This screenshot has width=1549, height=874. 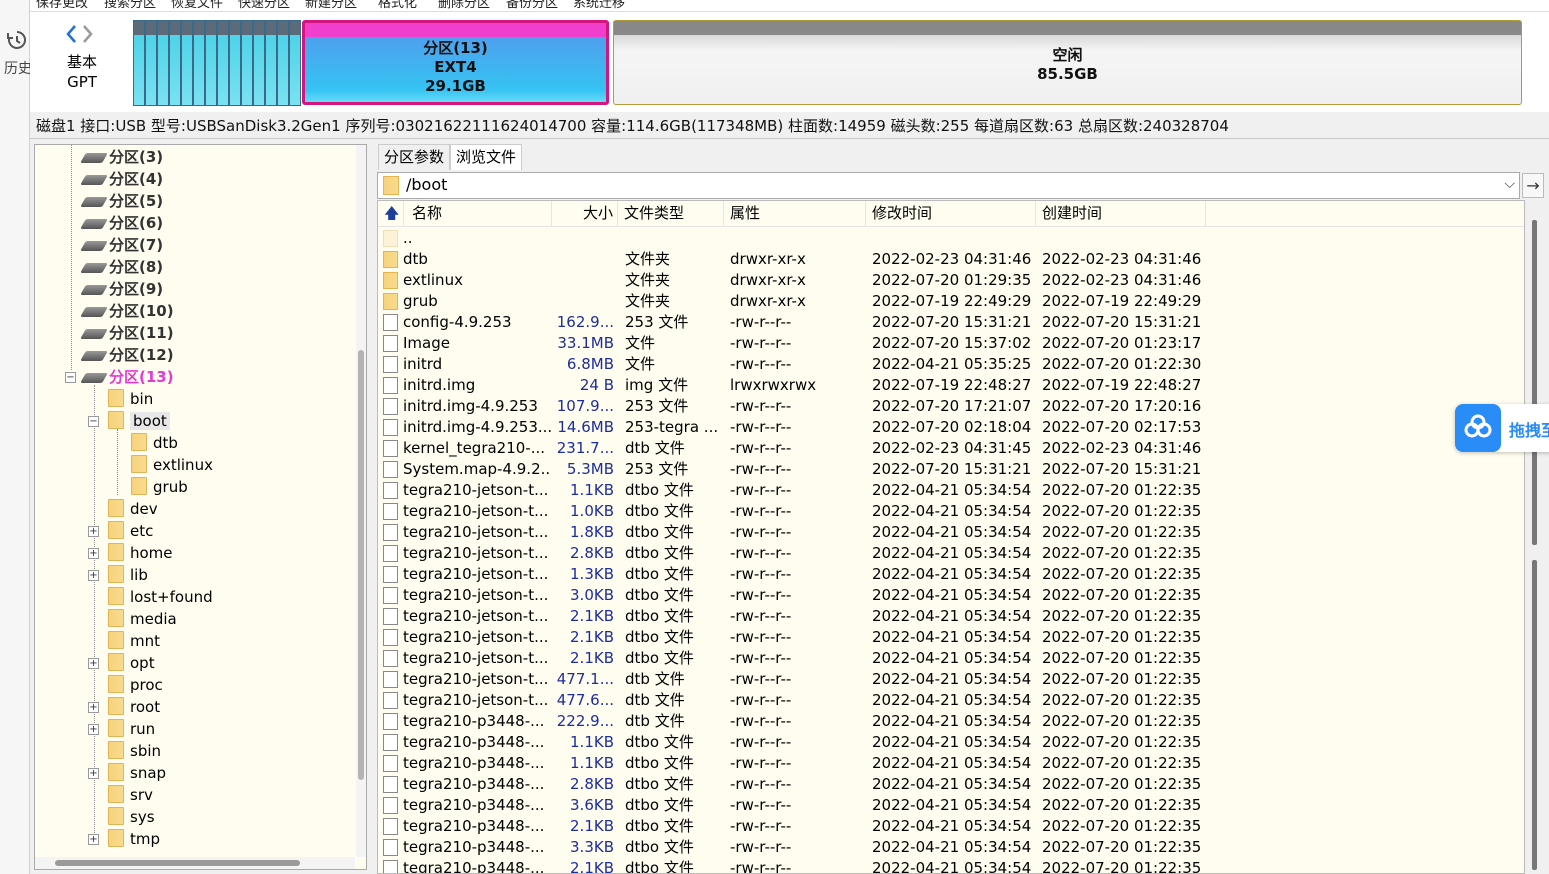 I want to click on tree-horizontal-scrollbar, so click(x=195, y=863).